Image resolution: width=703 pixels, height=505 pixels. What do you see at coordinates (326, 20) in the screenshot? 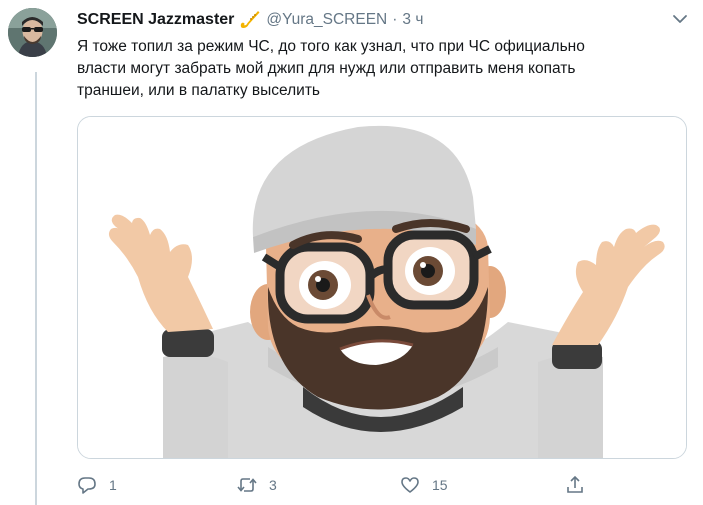
I see `handle: @Yura_SCREEN` at bounding box center [326, 20].